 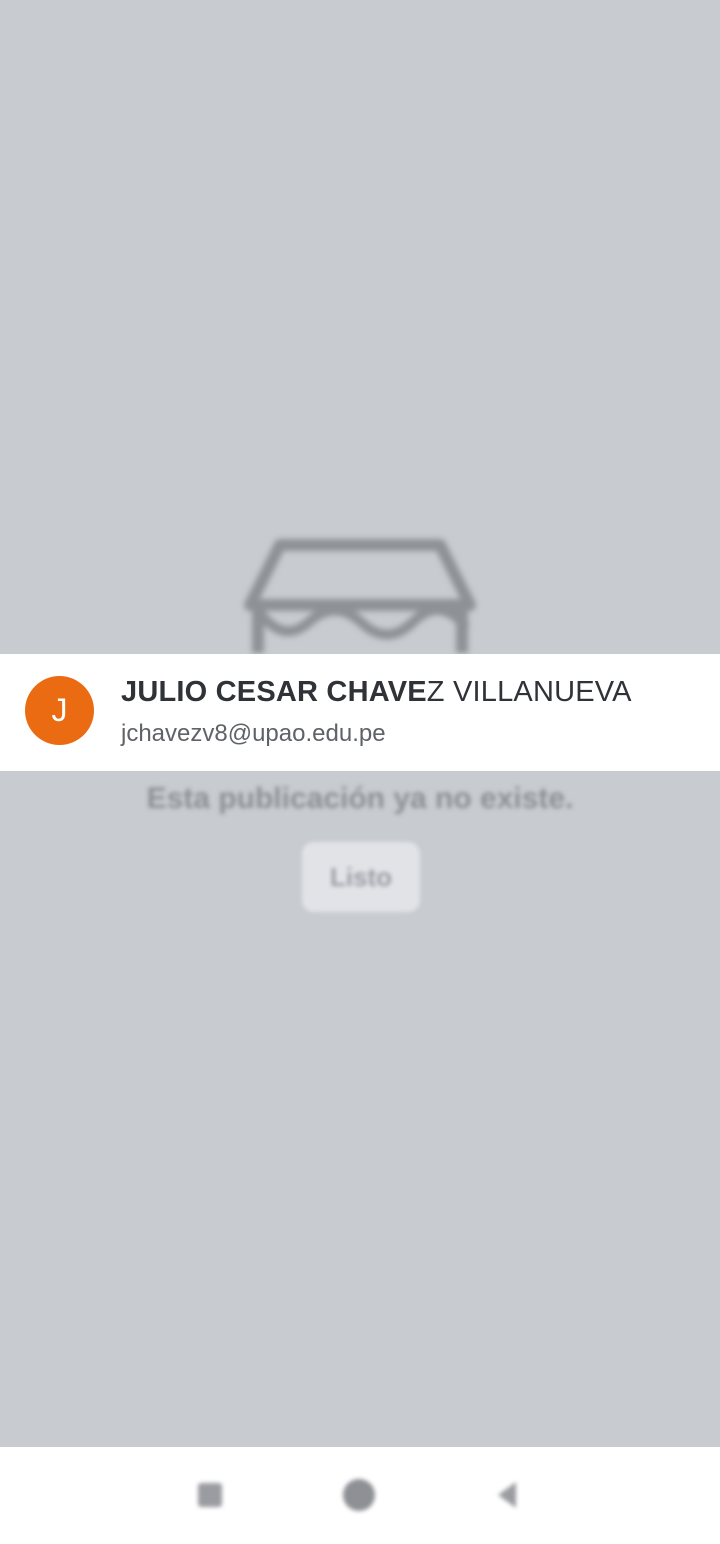 I want to click on navigation-bar, so click(x=360, y=1495).